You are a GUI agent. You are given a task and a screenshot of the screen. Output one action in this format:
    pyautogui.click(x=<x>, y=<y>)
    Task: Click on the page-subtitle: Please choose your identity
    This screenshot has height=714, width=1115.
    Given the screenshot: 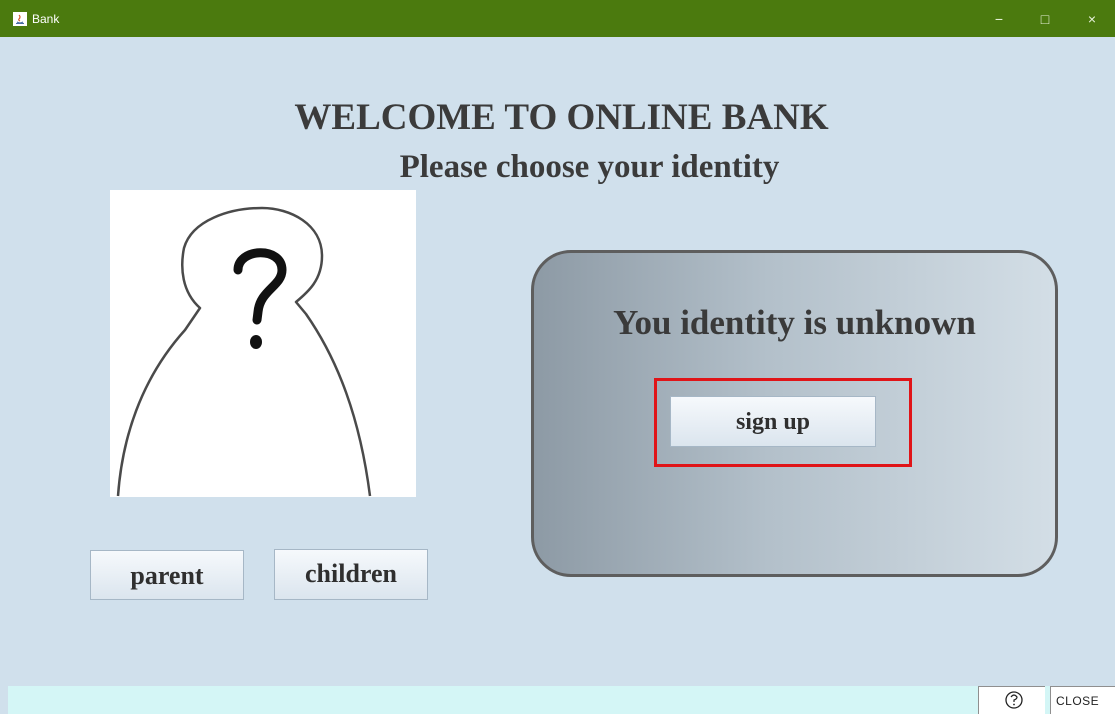 What is the action you would take?
    pyautogui.click(x=589, y=167)
    